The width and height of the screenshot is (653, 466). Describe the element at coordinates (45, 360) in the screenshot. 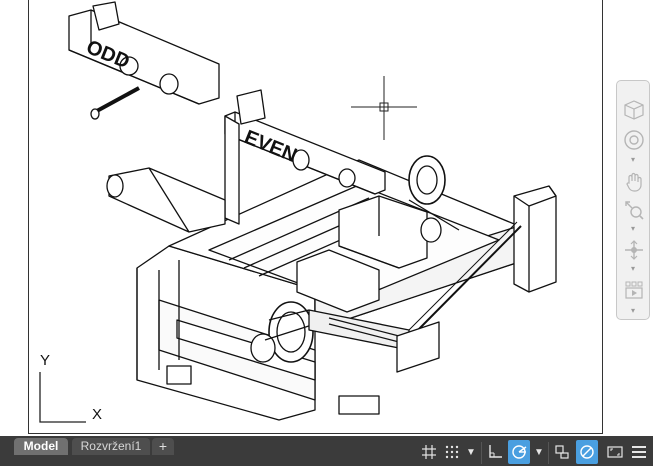

I see `ucs-y-label: Y` at that location.